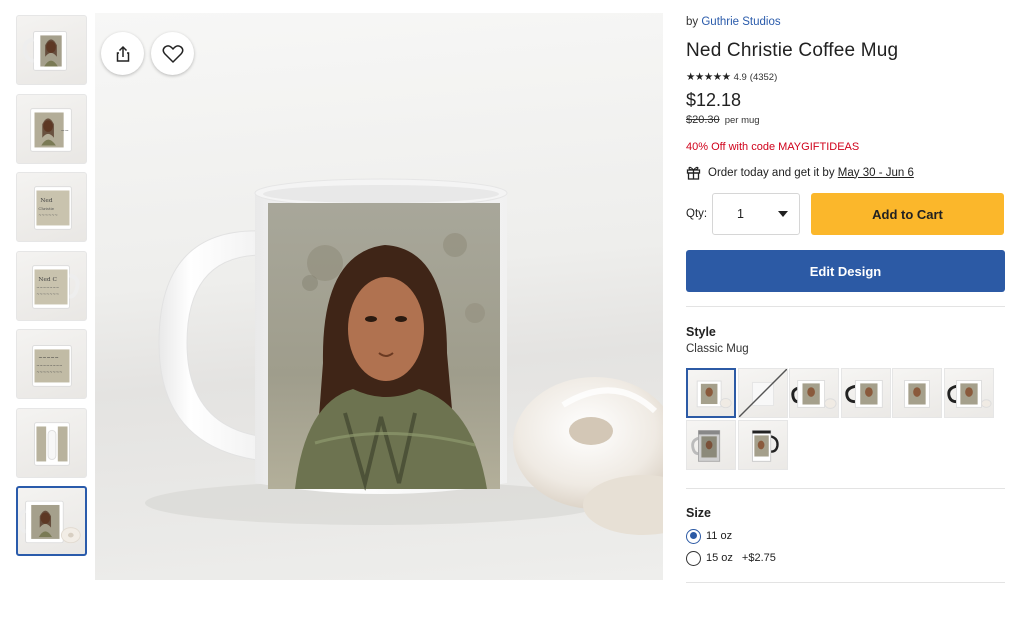  Describe the element at coordinates (697, 214) in the screenshot. I see `qty-label: Qty:` at that location.